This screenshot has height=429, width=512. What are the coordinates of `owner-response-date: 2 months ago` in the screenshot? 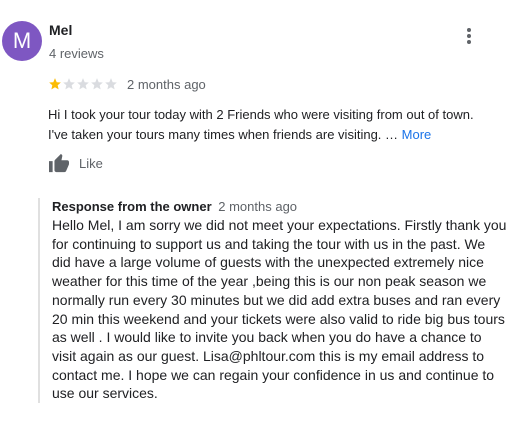 It's located at (258, 206).